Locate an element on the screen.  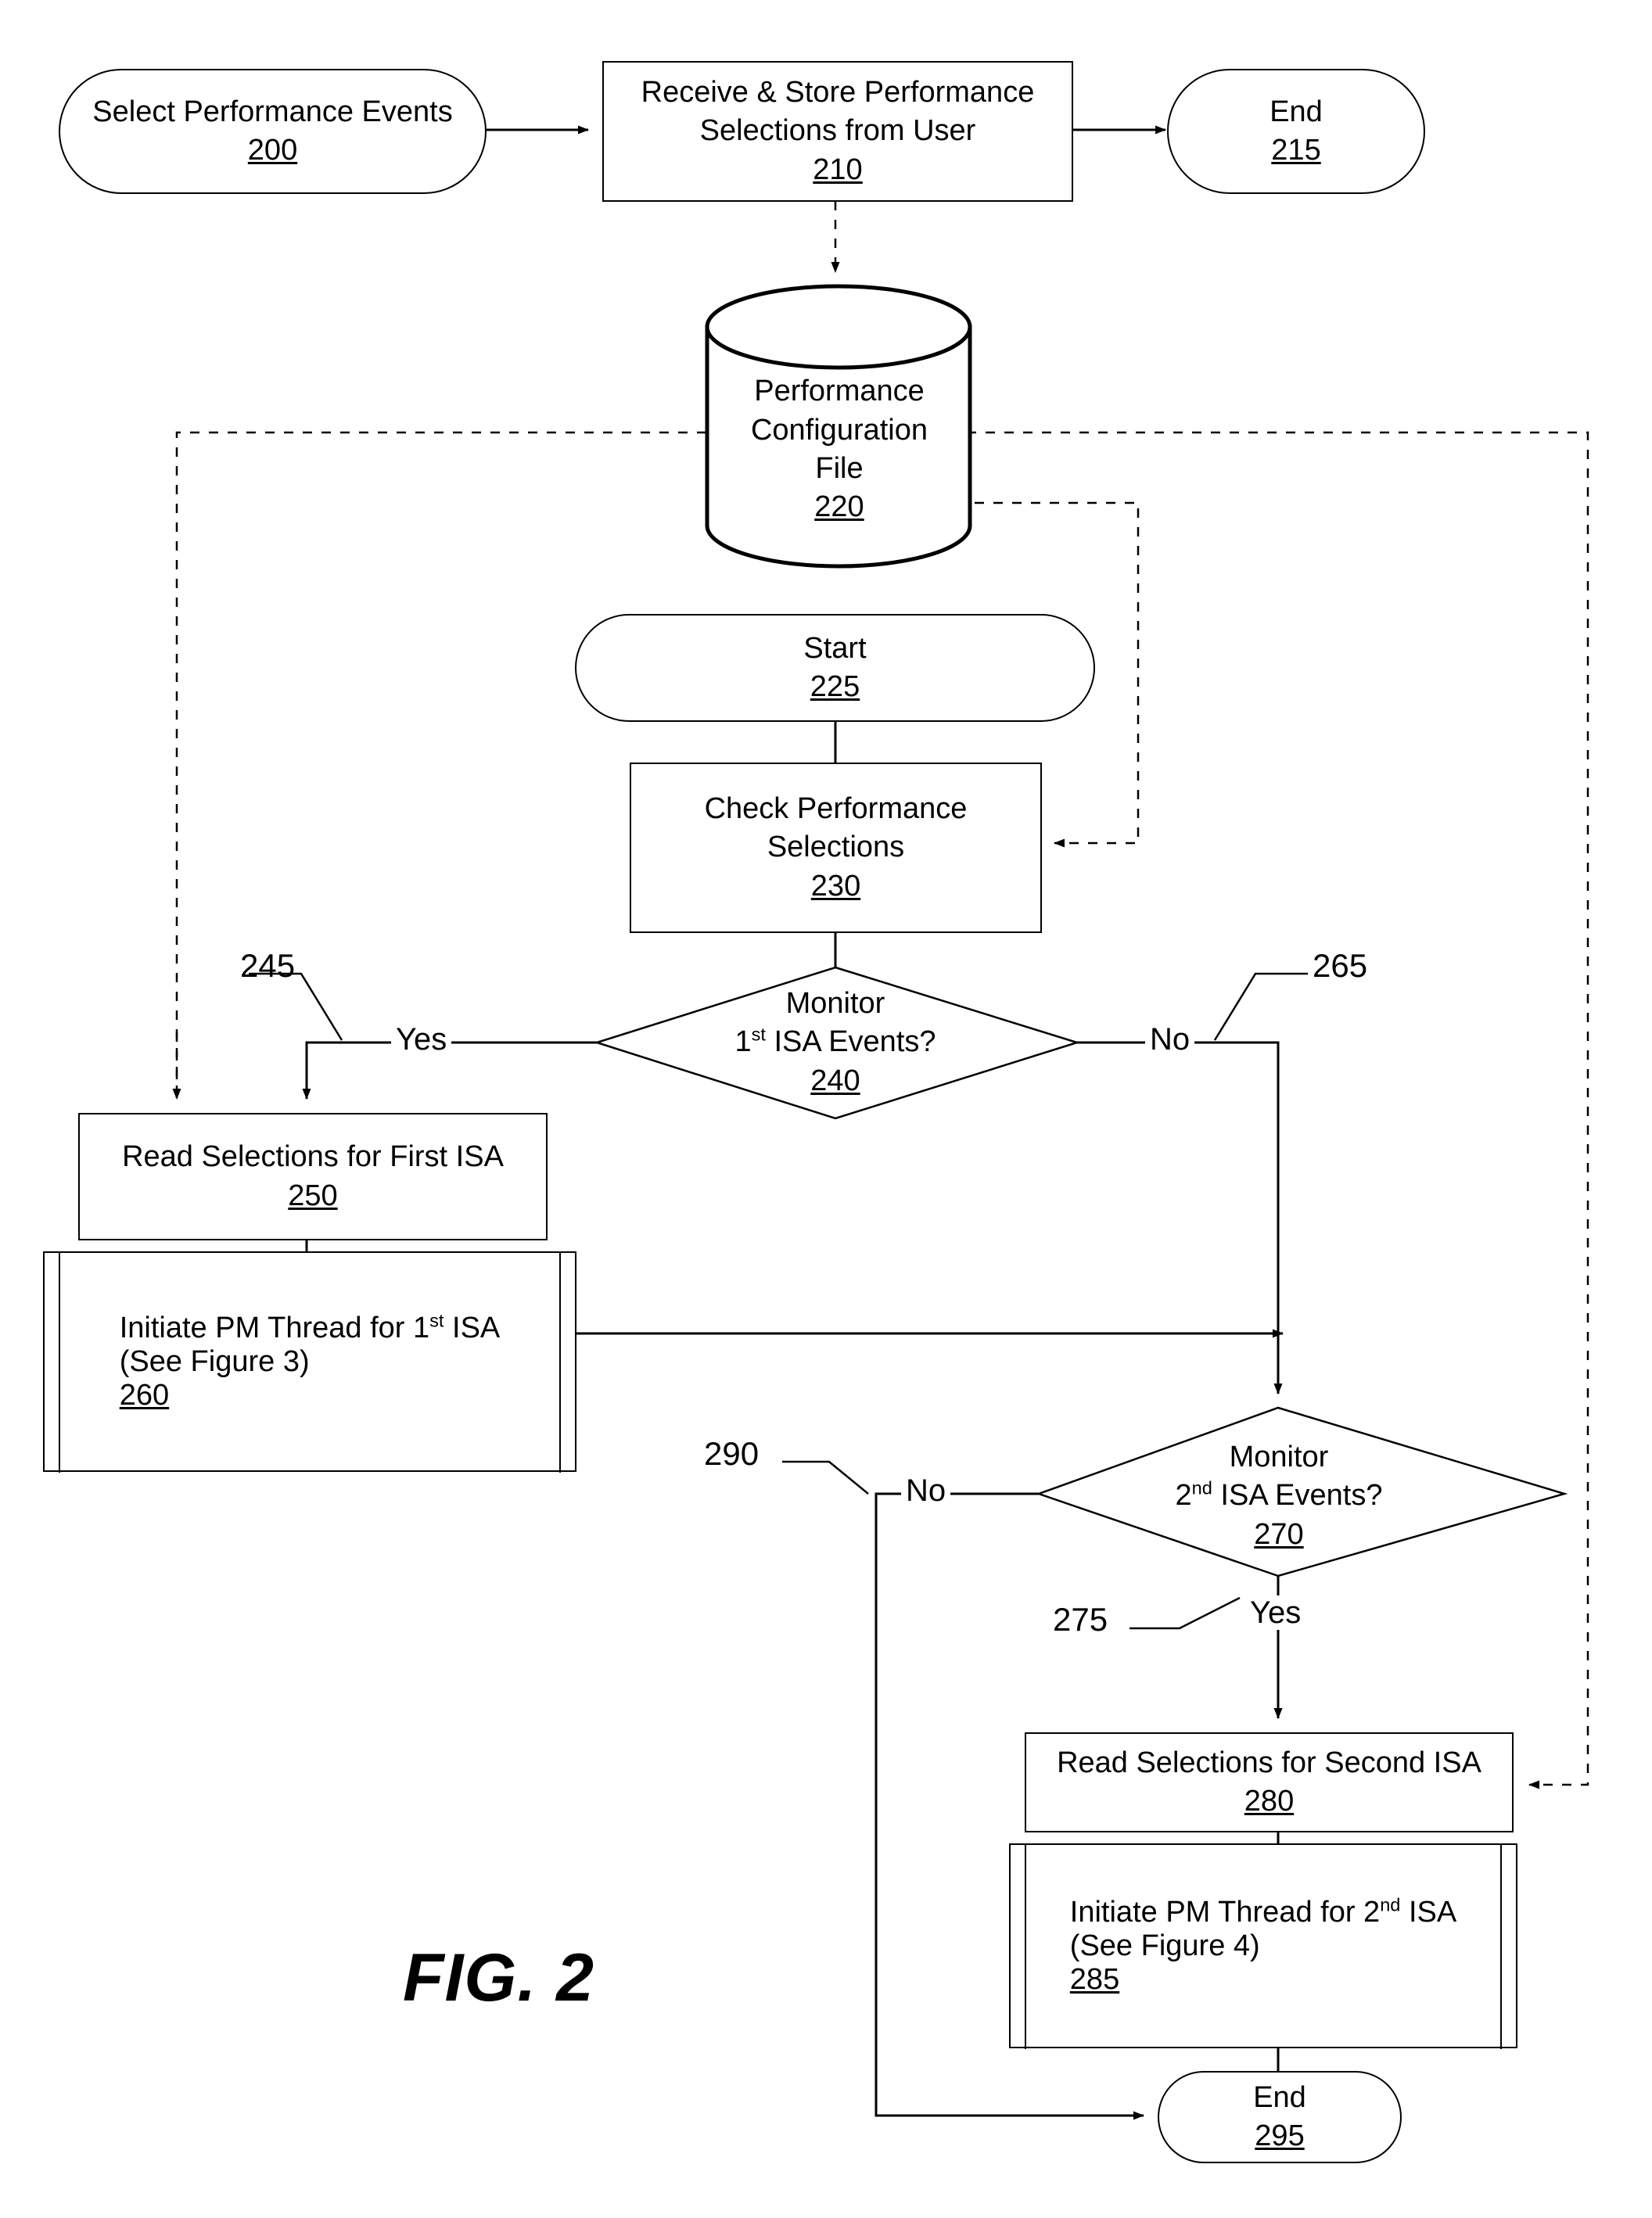
node-250-label: Read Selections for First ISA 250 is located at coordinates (313, 1176).